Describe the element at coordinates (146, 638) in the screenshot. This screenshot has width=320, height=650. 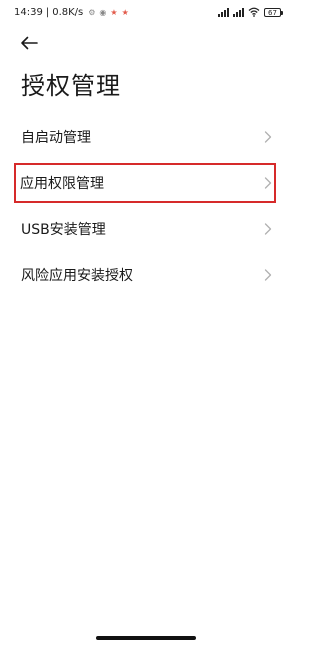
I see `home-indicator` at that location.